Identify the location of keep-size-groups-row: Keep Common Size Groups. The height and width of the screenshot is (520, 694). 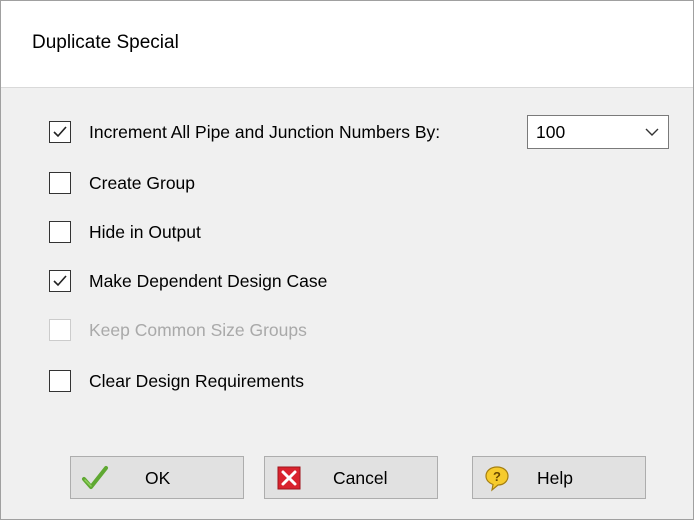
(178, 330).